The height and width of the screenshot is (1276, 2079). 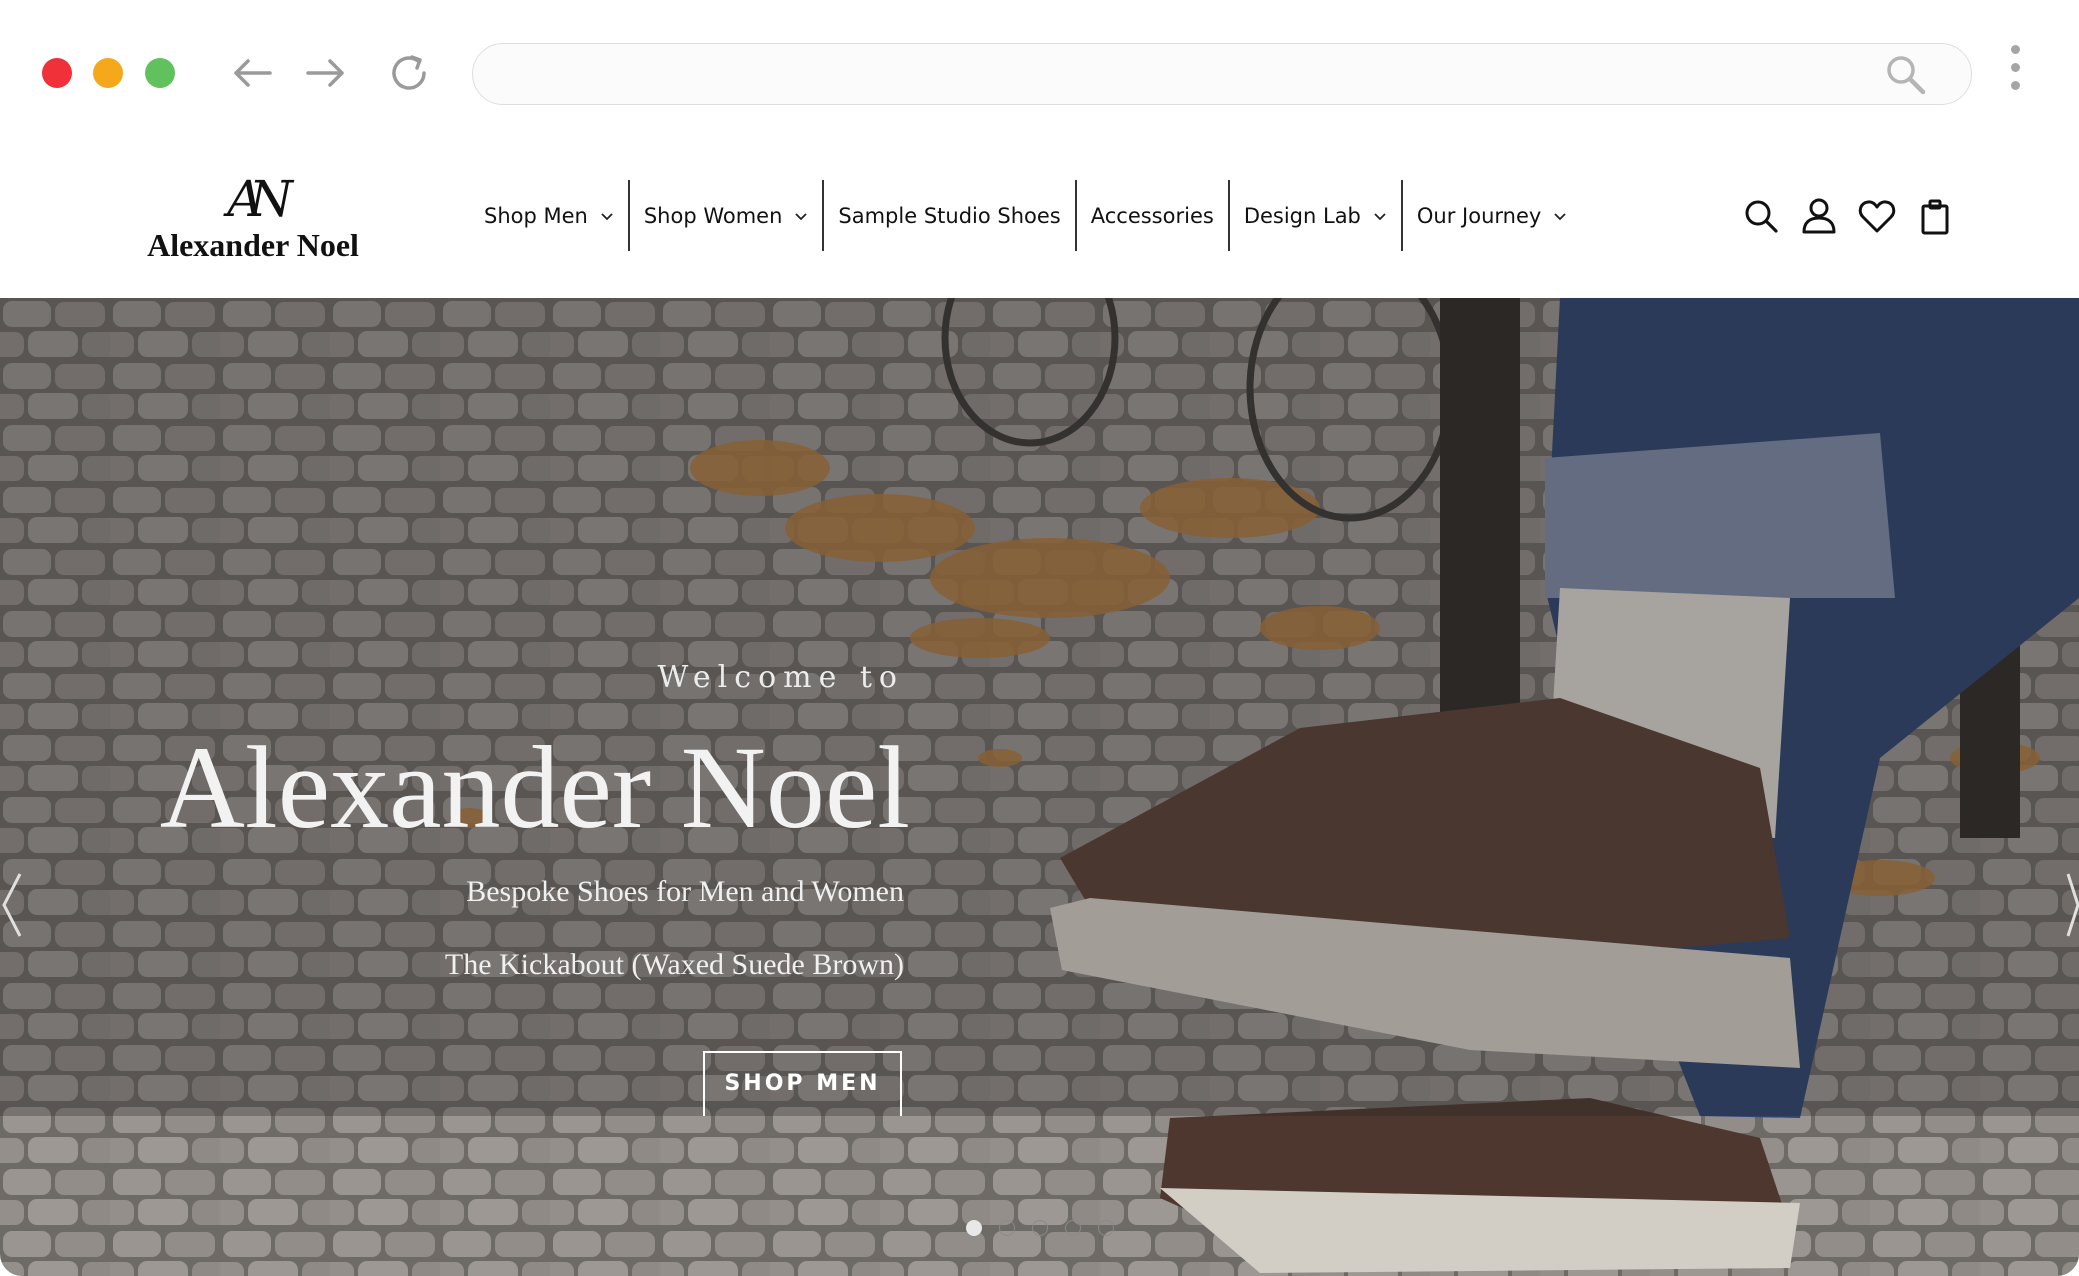 I want to click on nav-item-accessories: Accessories, so click(x=1152, y=215).